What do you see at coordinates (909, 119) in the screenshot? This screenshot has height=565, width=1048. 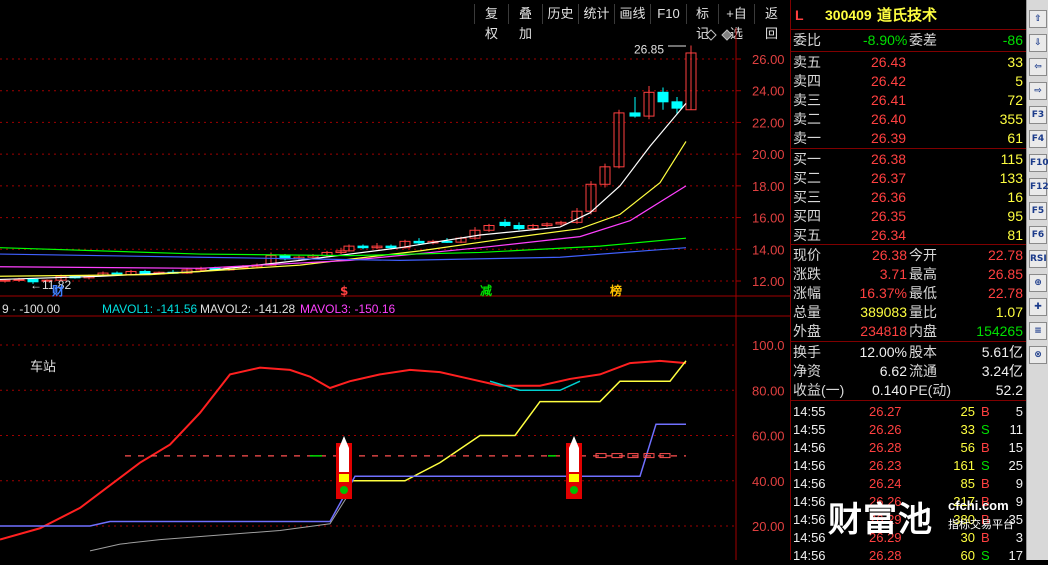 I see `ask-row: 卖二 26.40 355` at bounding box center [909, 119].